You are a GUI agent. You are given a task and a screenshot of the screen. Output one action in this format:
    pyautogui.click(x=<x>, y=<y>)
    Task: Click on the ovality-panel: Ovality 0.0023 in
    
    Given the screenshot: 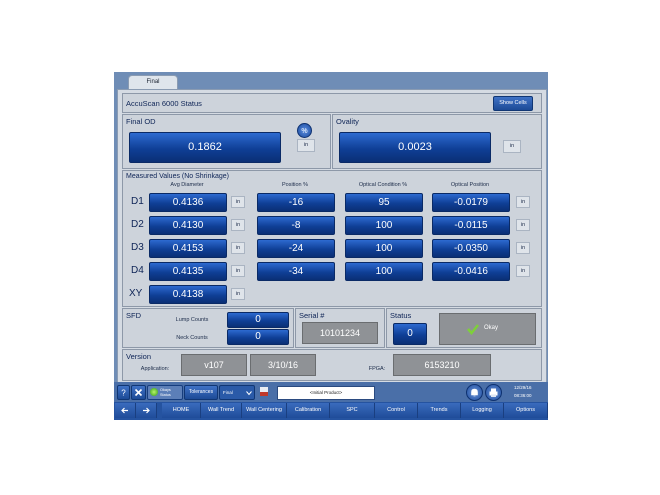 What is the action you would take?
    pyautogui.click(x=437, y=141)
    